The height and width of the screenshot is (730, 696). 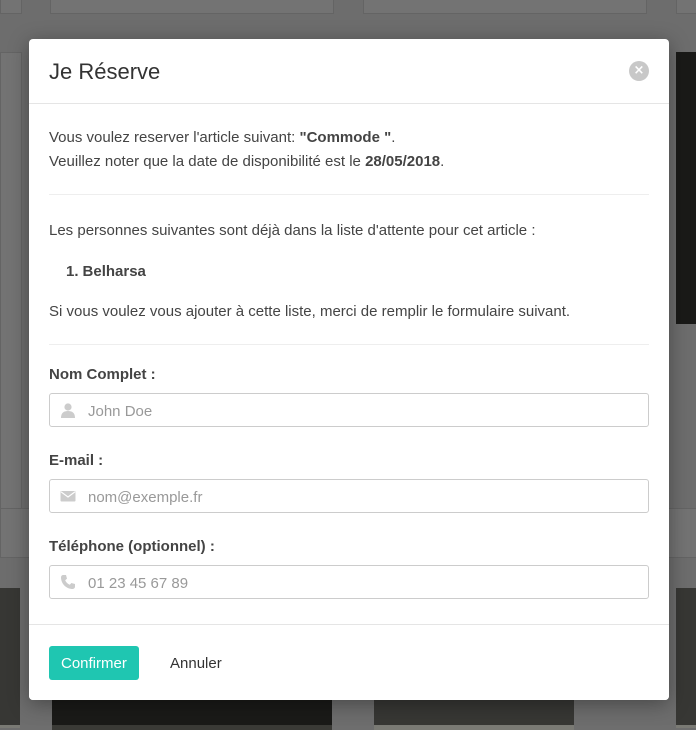 I want to click on email-input, so click(x=363, y=497).